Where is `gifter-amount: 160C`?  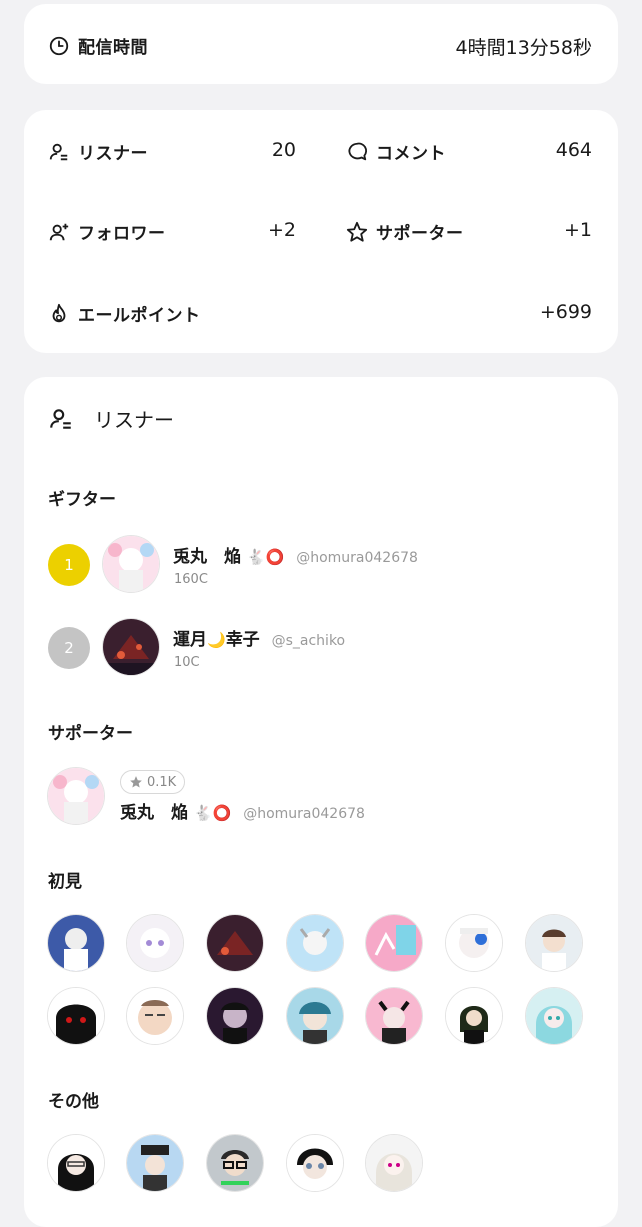 gifter-amount: 160C is located at coordinates (191, 579).